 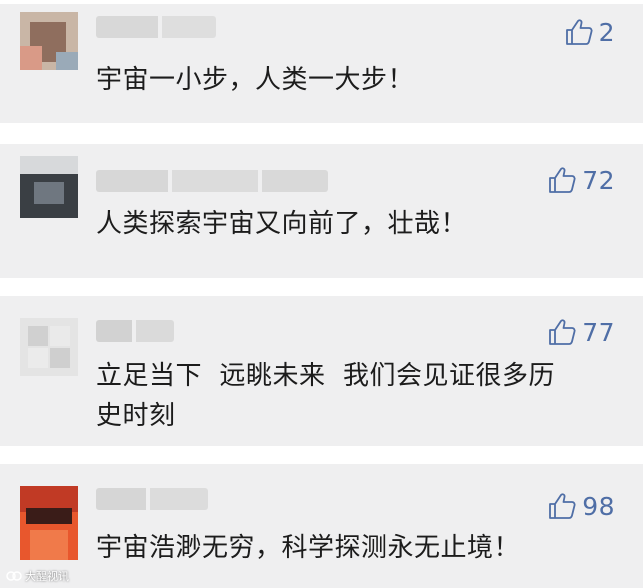 What do you see at coordinates (598, 332) in the screenshot?
I see `like-count: 77` at bounding box center [598, 332].